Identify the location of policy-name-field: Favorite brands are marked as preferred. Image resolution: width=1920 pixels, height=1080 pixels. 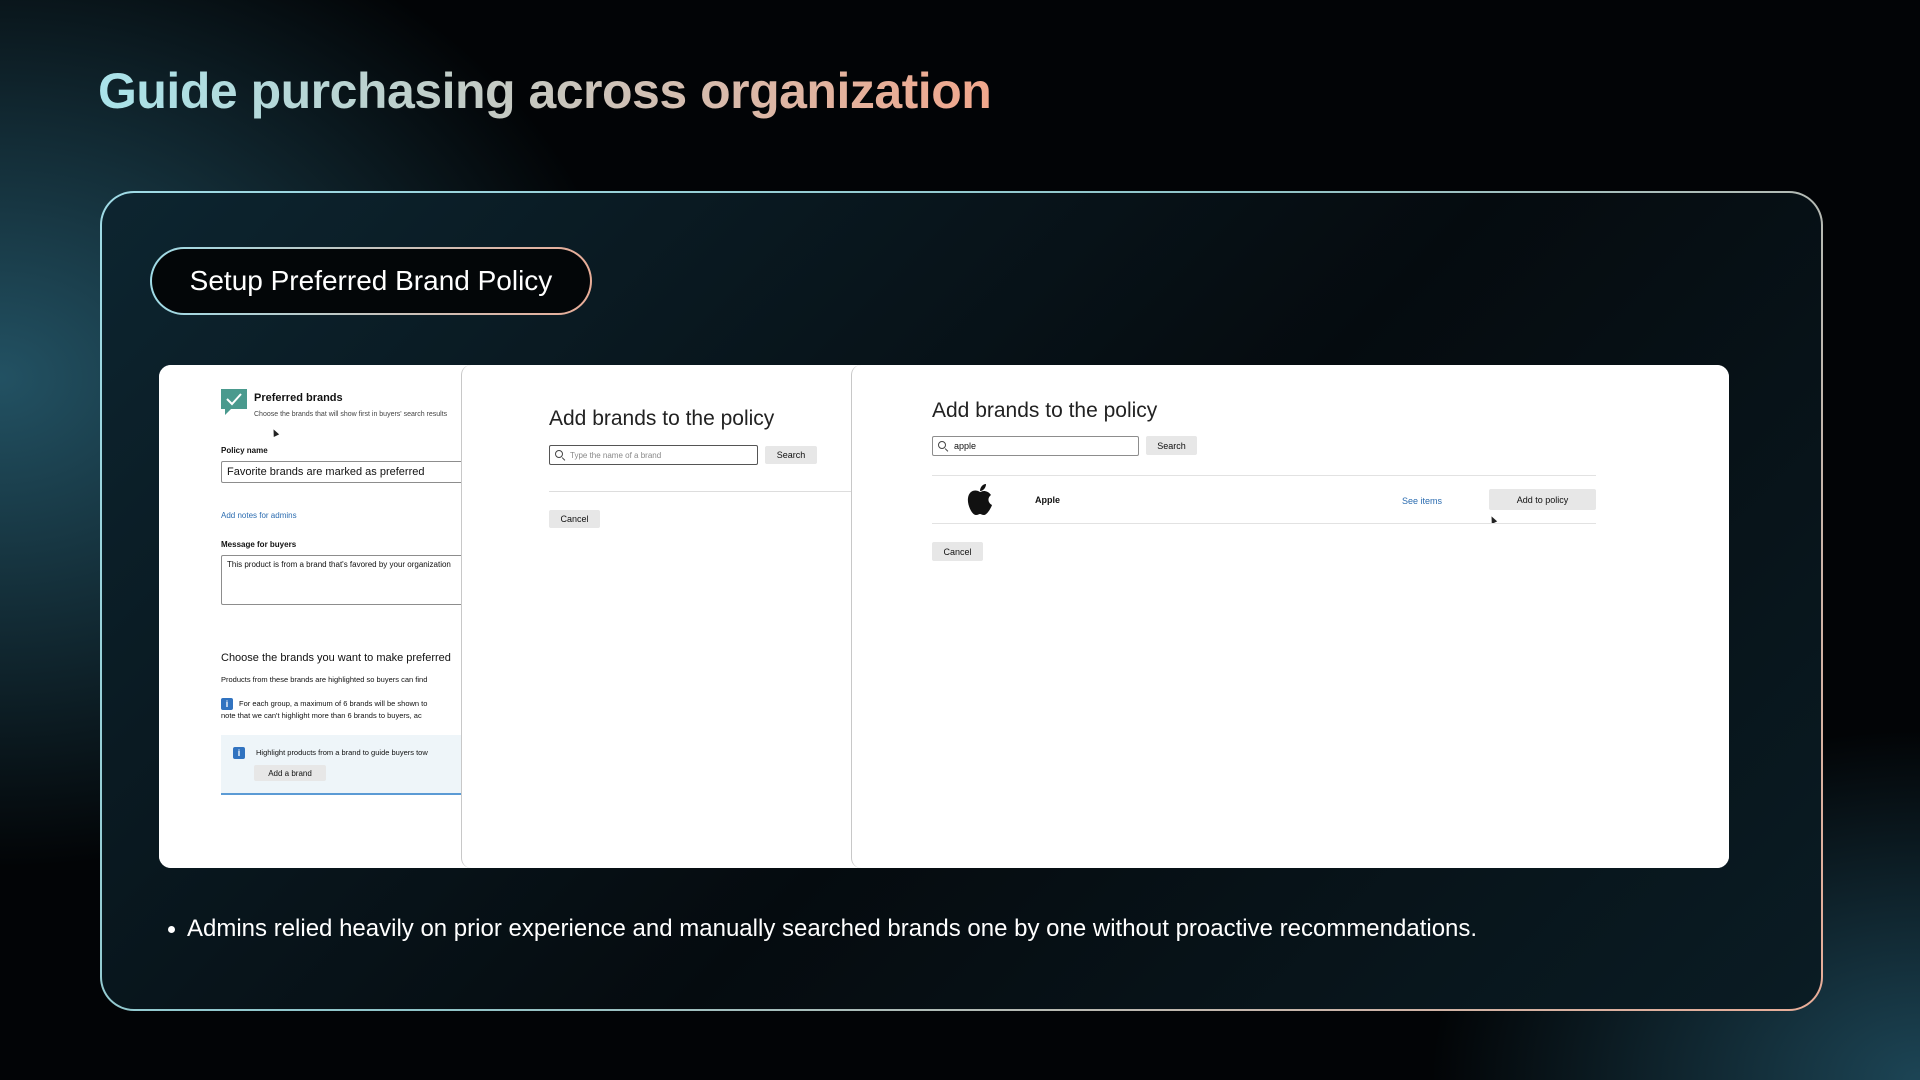
(356, 472).